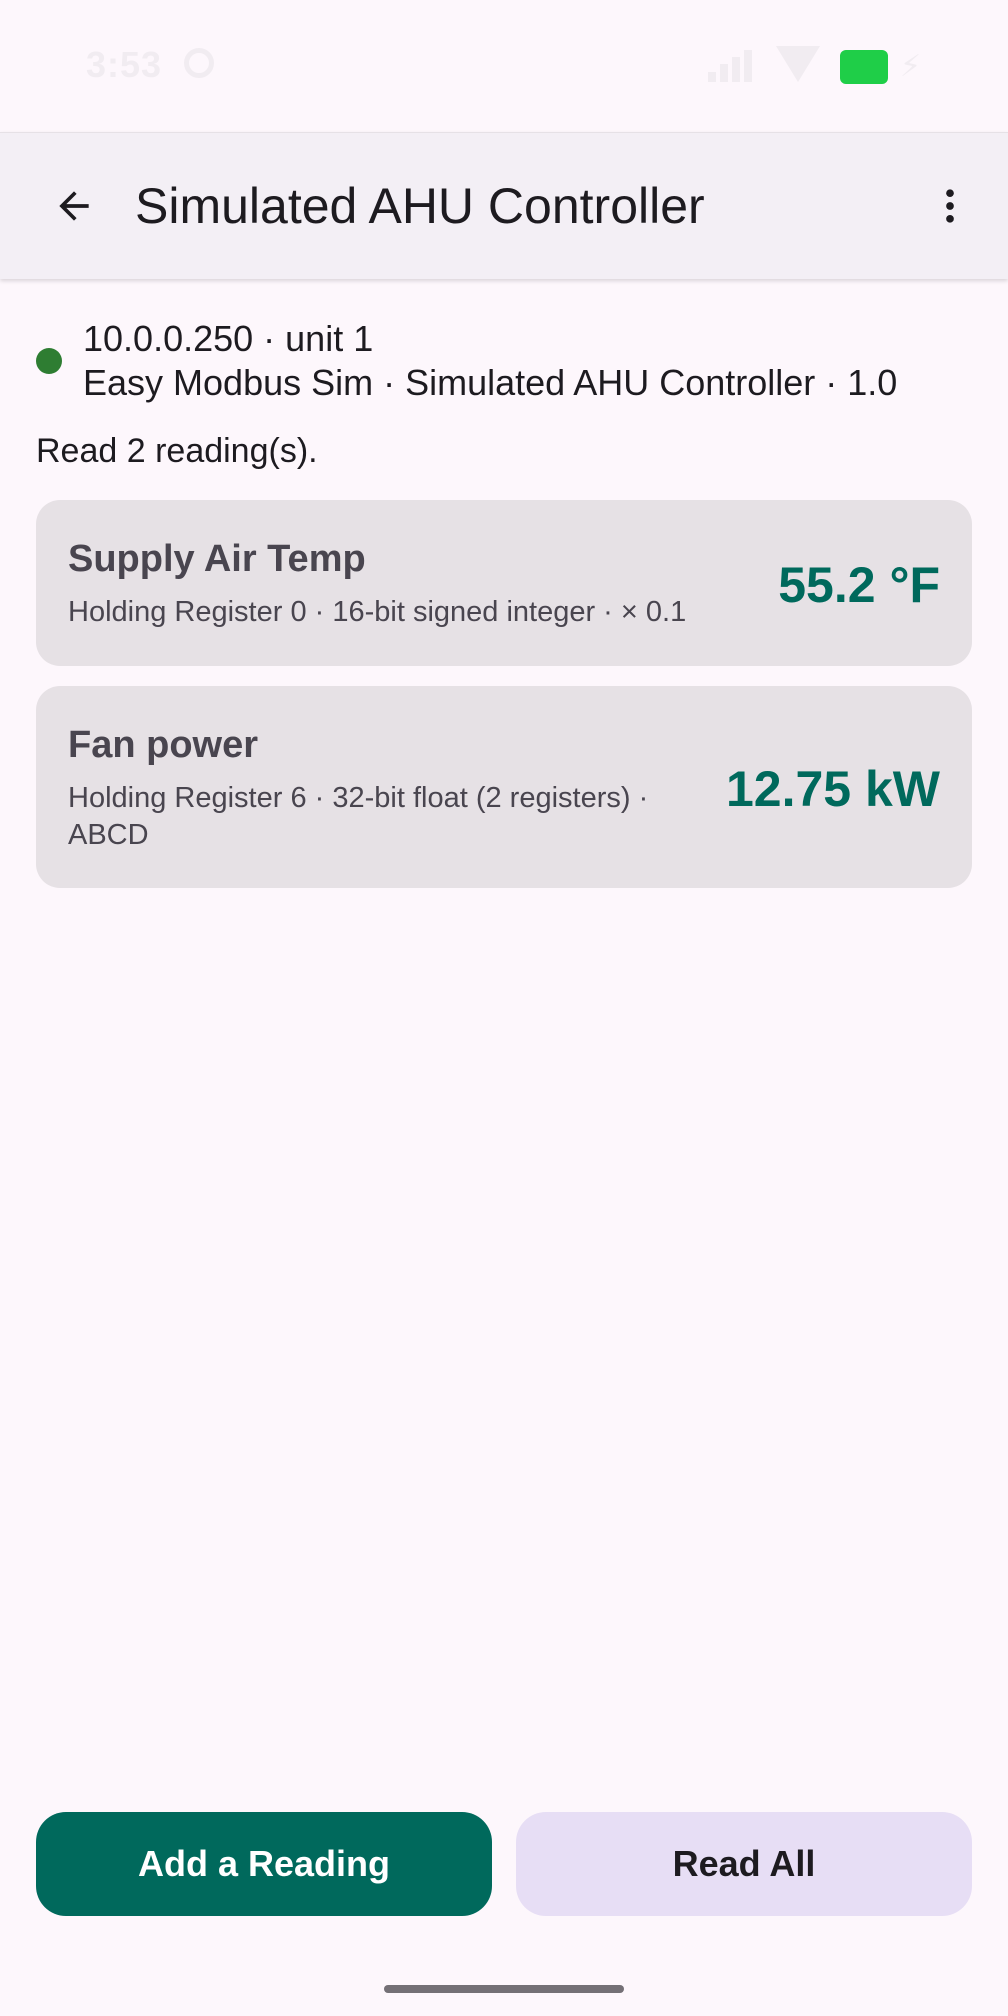 The image size is (1008, 2016). Describe the element at coordinates (49, 361) in the screenshot. I see `connection-status-dot` at that location.